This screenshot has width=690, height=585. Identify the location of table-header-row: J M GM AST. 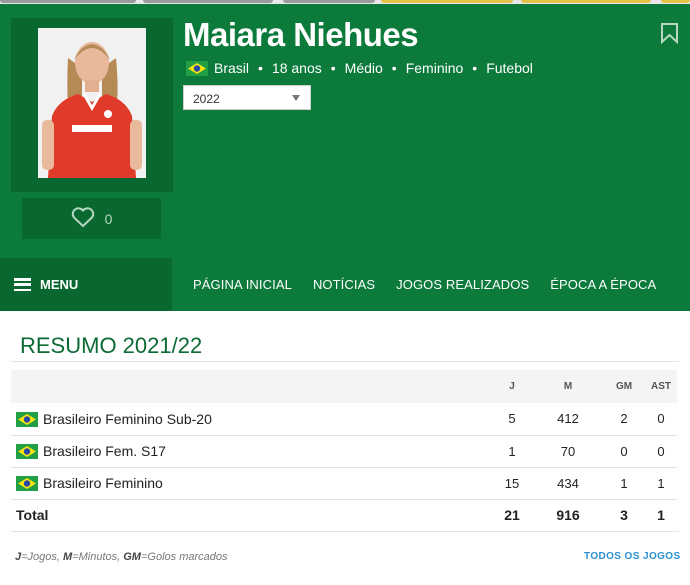
(344, 386).